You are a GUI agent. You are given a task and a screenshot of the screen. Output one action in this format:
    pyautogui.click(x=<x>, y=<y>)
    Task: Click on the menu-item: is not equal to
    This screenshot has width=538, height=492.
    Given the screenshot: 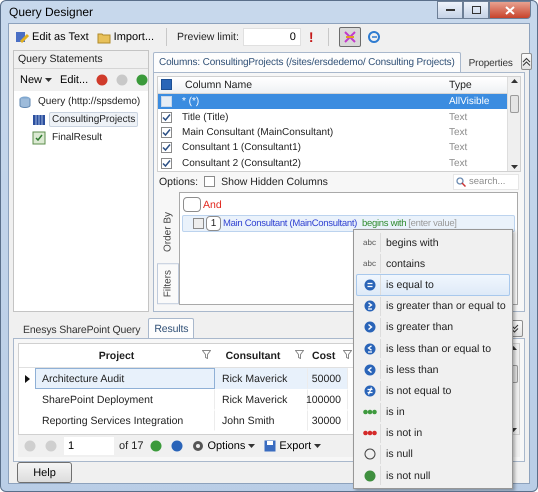 What is the action you would take?
    pyautogui.click(x=433, y=391)
    